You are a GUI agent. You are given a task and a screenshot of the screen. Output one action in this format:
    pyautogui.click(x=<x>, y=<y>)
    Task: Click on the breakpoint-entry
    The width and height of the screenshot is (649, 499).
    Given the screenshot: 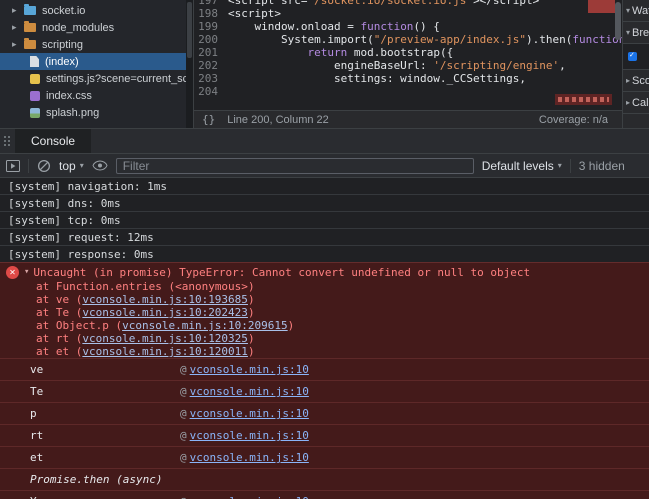 What is the action you would take?
    pyautogui.click(x=636, y=57)
    